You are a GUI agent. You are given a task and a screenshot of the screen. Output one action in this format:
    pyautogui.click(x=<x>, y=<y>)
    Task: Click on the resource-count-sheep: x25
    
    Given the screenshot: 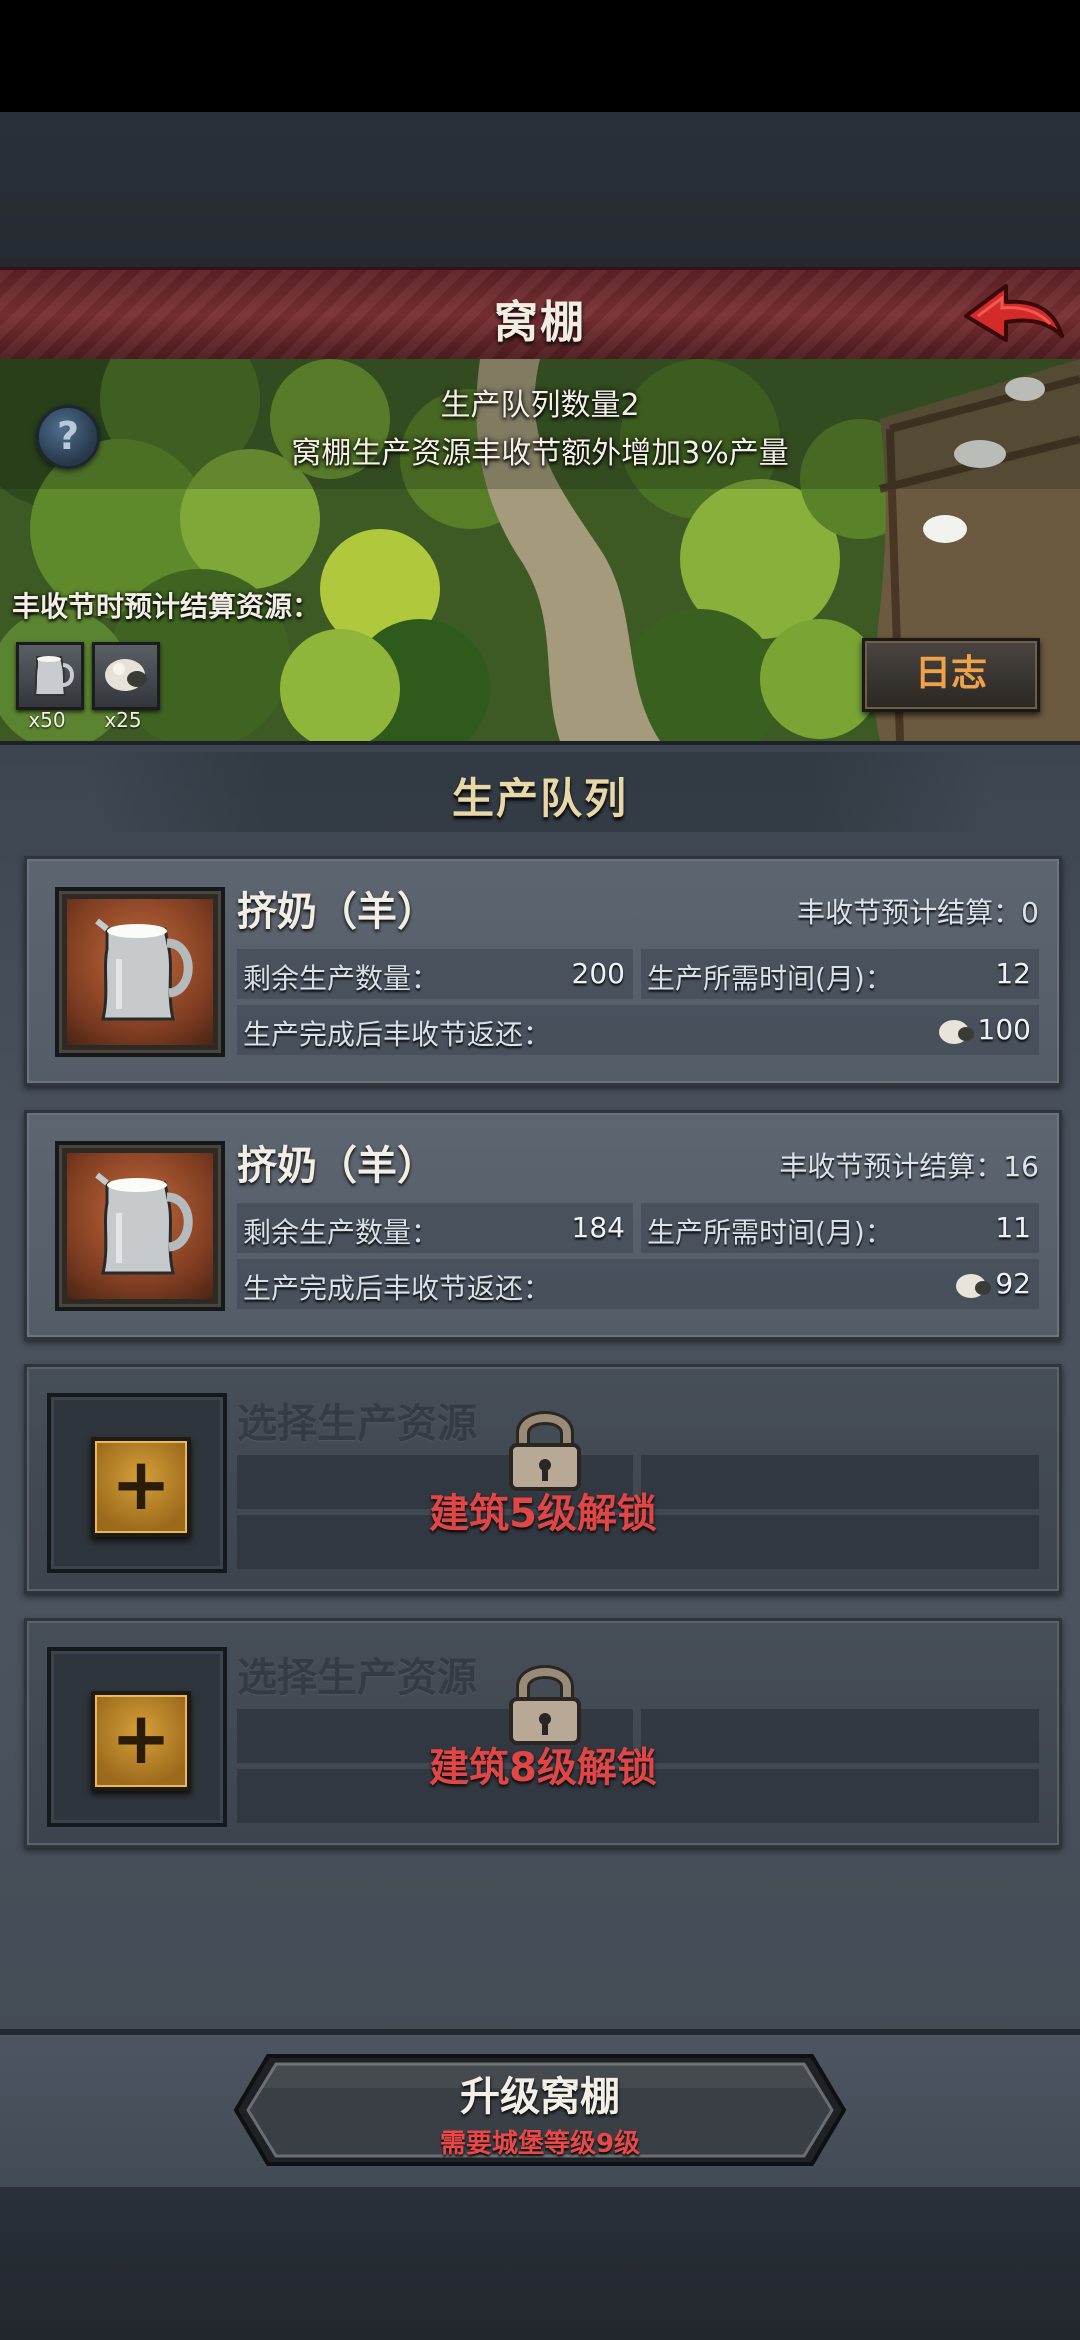 What is the action you would take?
    pyautogui.click(x=123, y=720)
    